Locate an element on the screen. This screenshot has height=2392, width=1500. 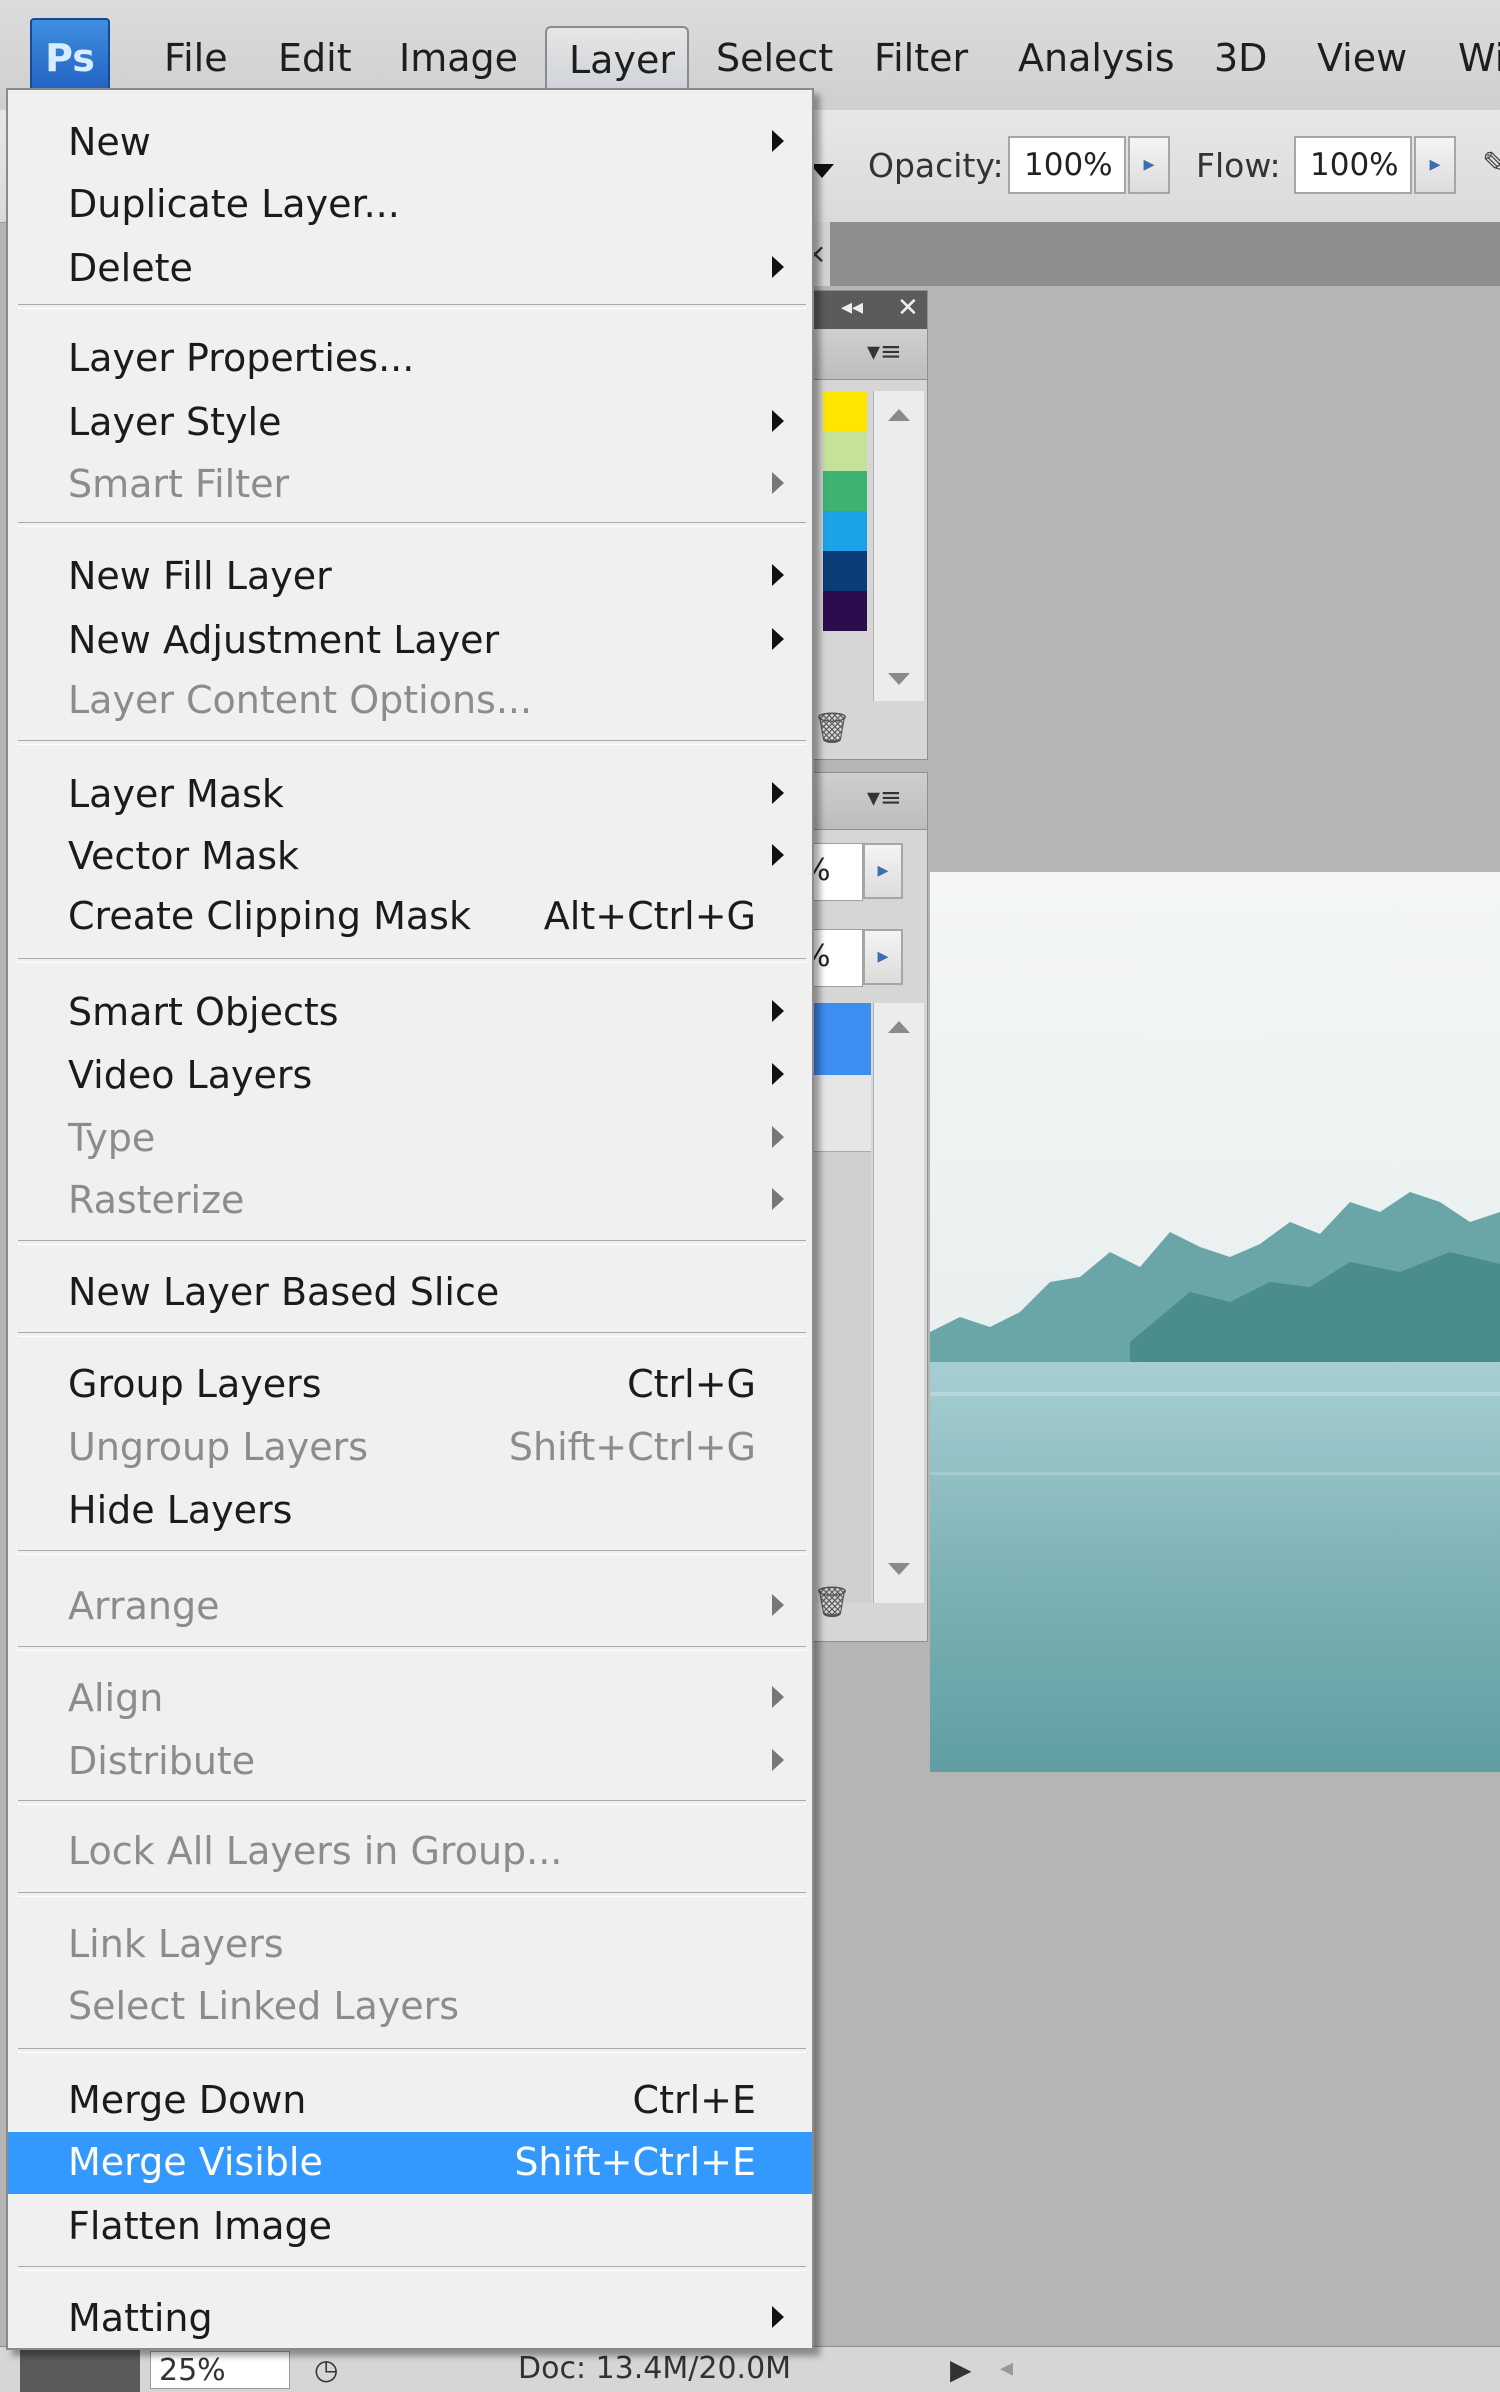
menu-file: File is located at coordinates (196, 58).